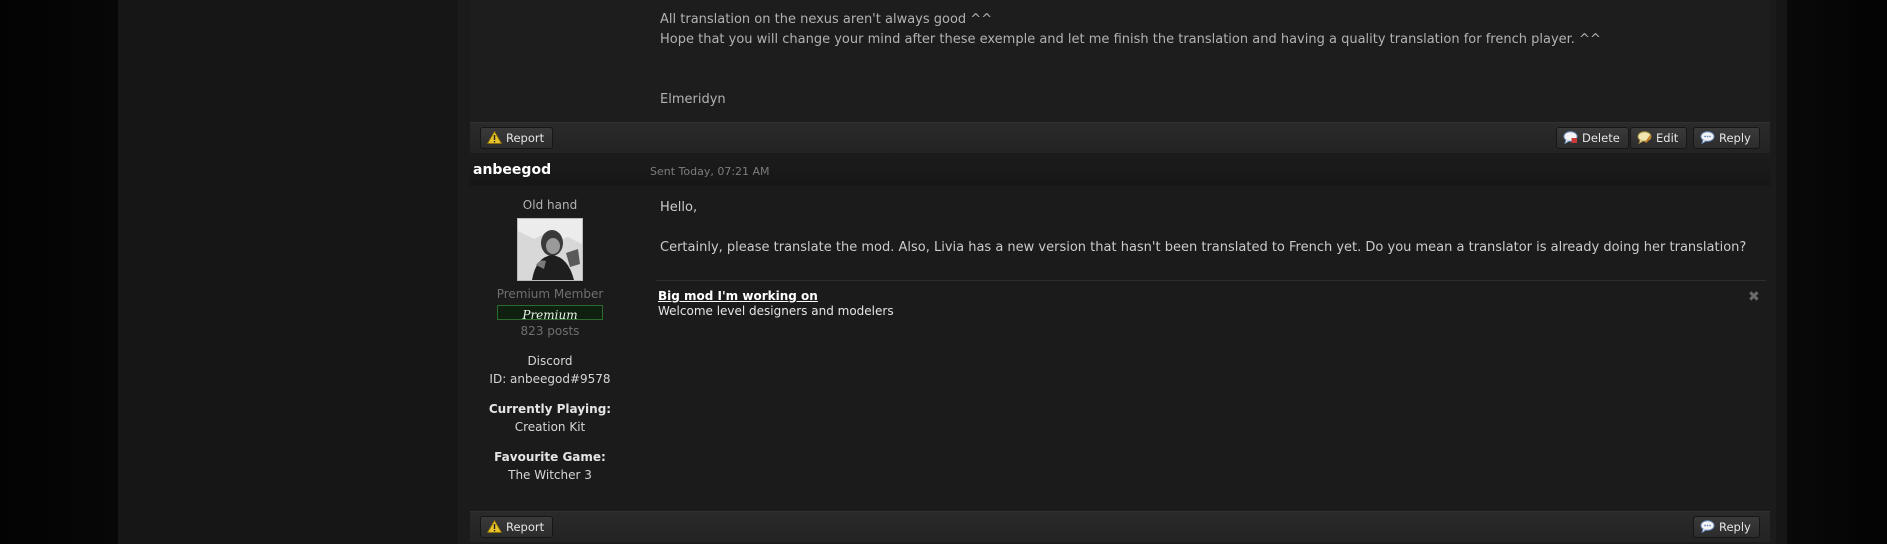  I want to click on message-action-bar: Report Reply, so click(1120, 526).